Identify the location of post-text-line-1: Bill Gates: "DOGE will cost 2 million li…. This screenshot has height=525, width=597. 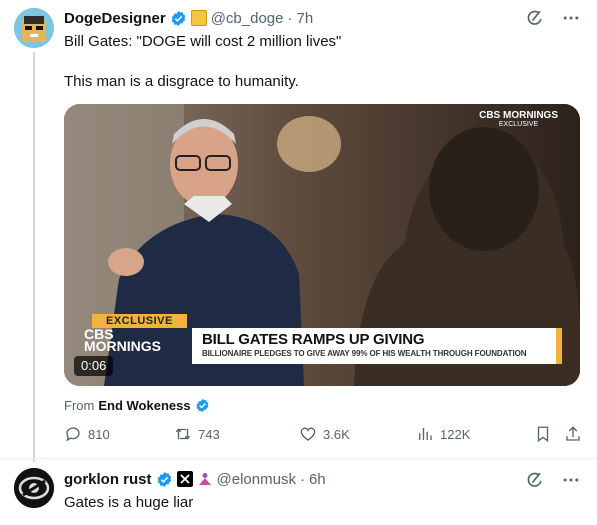
(203, 41).